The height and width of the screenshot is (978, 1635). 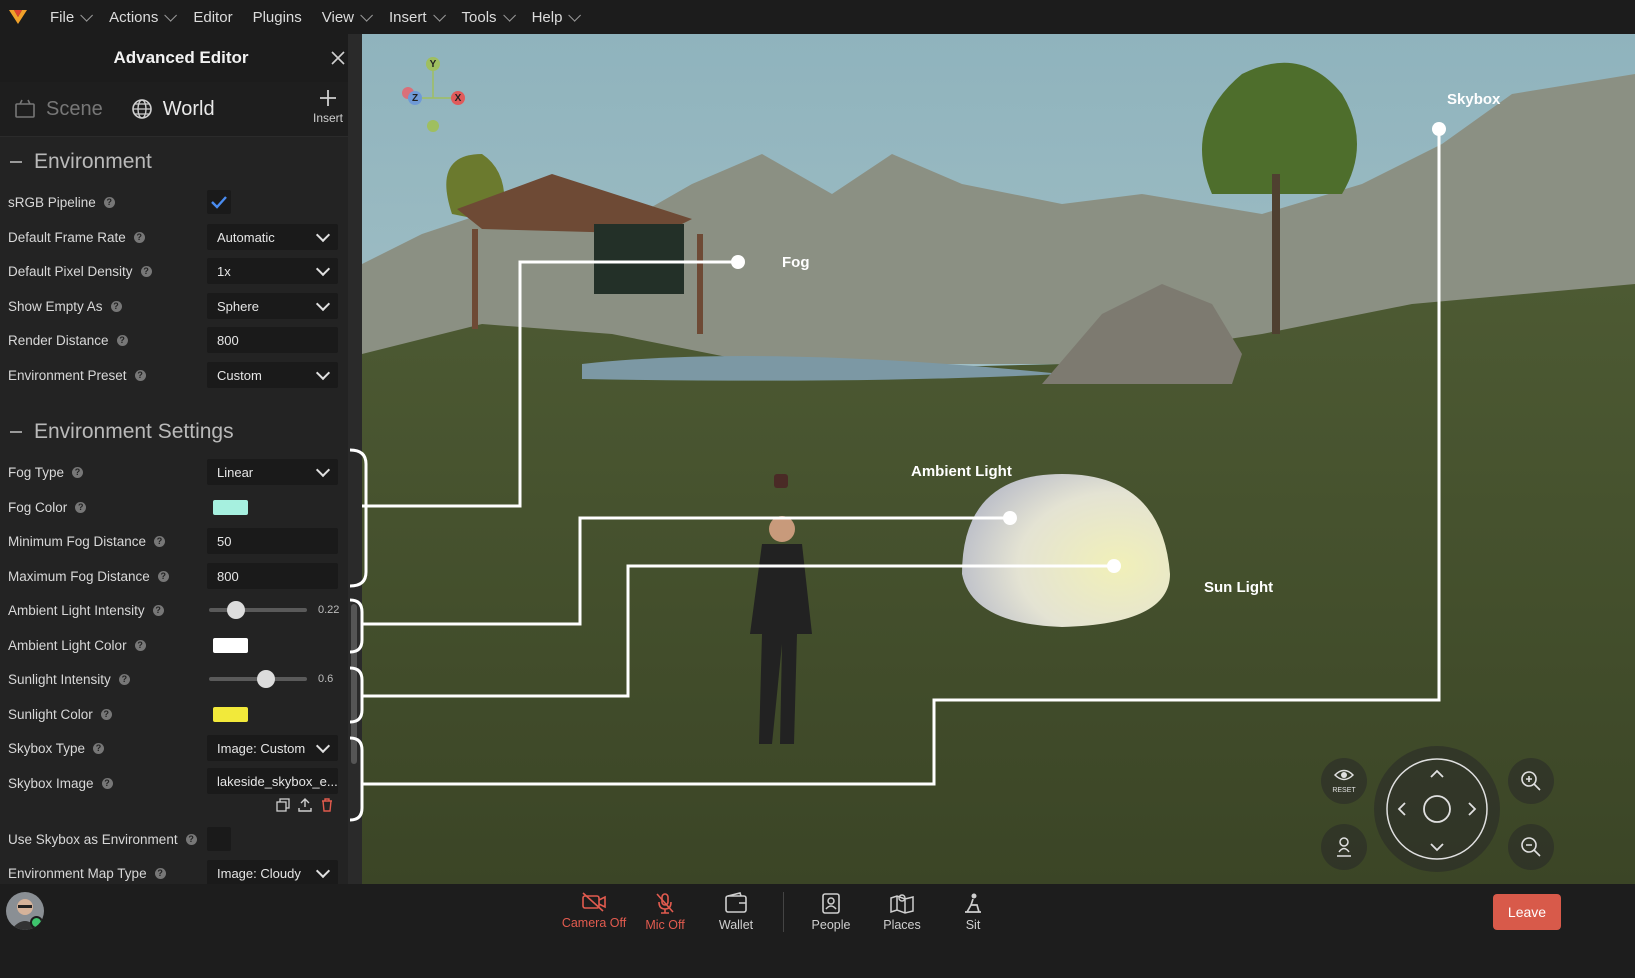 I want to click on sun-intensity-slider, so click(x=258, y=679).